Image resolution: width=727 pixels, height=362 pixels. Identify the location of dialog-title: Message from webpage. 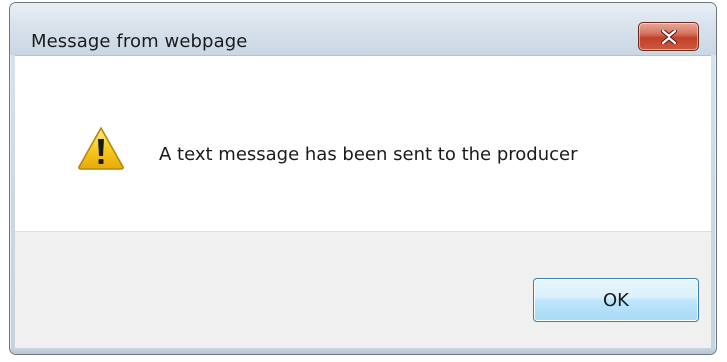
(139, 41).